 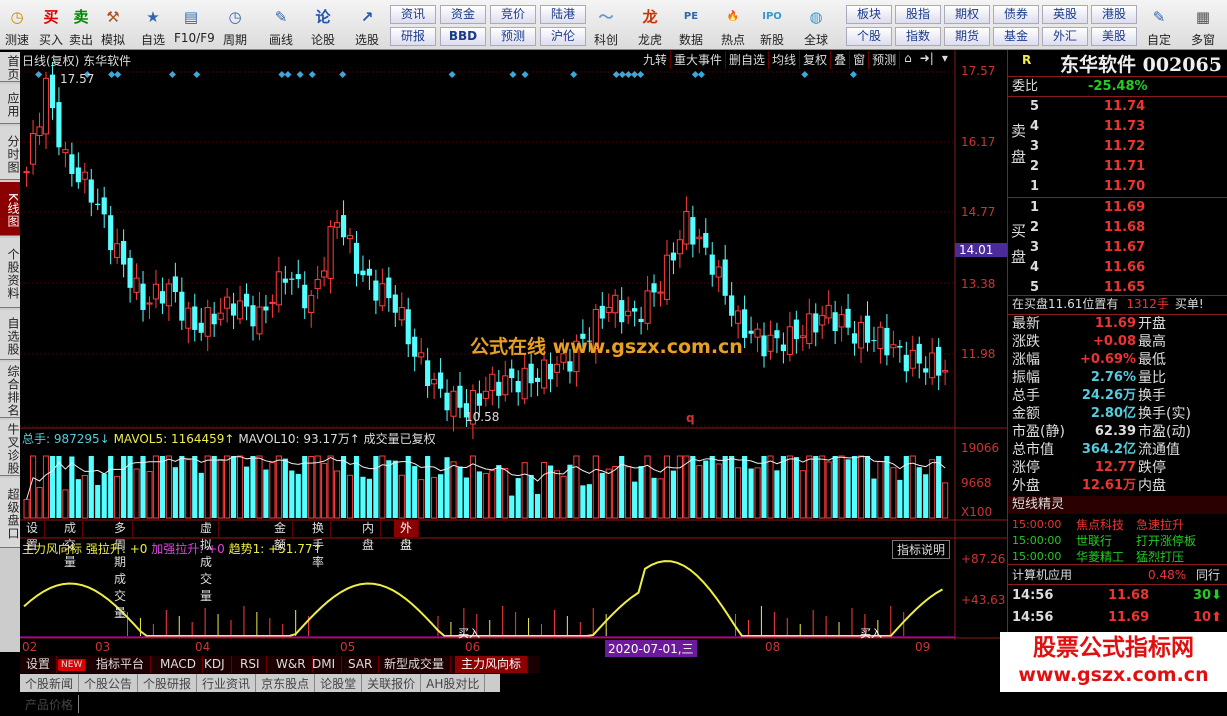 I want to click on info-tab-6: 关联报价, so click(x=392, y=683).